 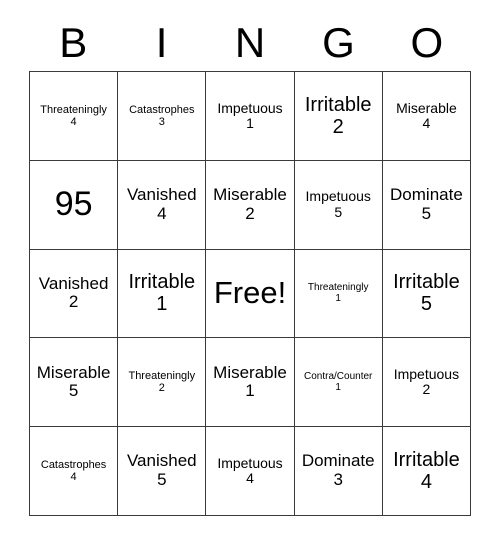 I want to click on bingo-cell: Dominate 3, so click(x=338, y=471).